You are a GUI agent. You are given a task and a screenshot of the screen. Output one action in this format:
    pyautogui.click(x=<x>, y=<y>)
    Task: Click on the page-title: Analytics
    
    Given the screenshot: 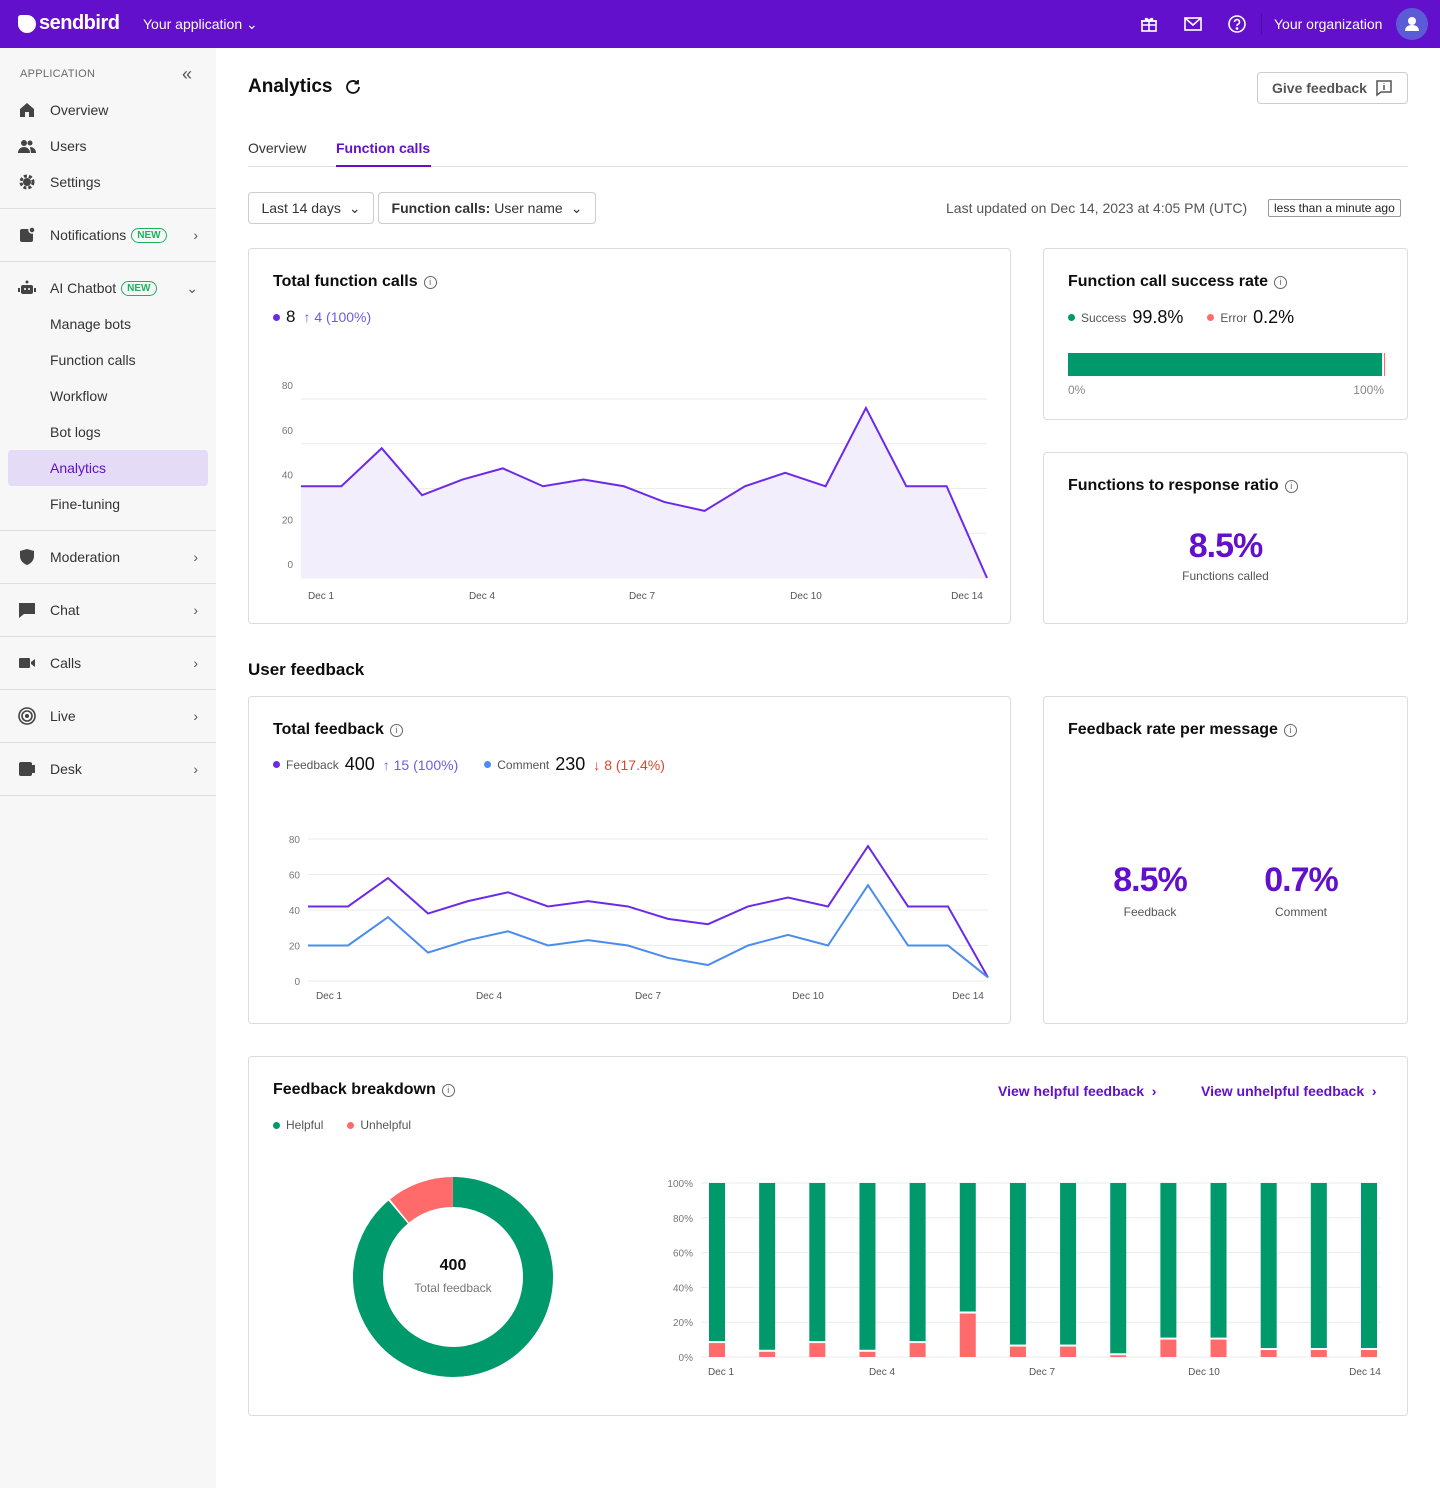 What is the action you would take?
    pyautogui.click(x=290, y=86)
    